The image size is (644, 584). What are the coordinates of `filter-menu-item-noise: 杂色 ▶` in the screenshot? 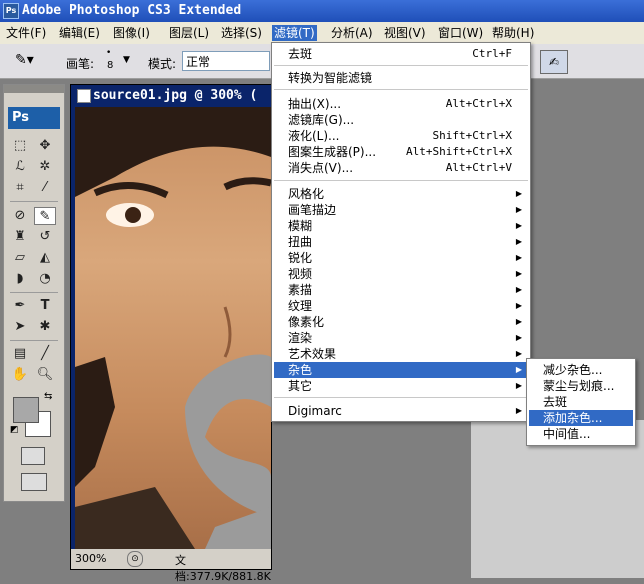 It's located at (401, 370).